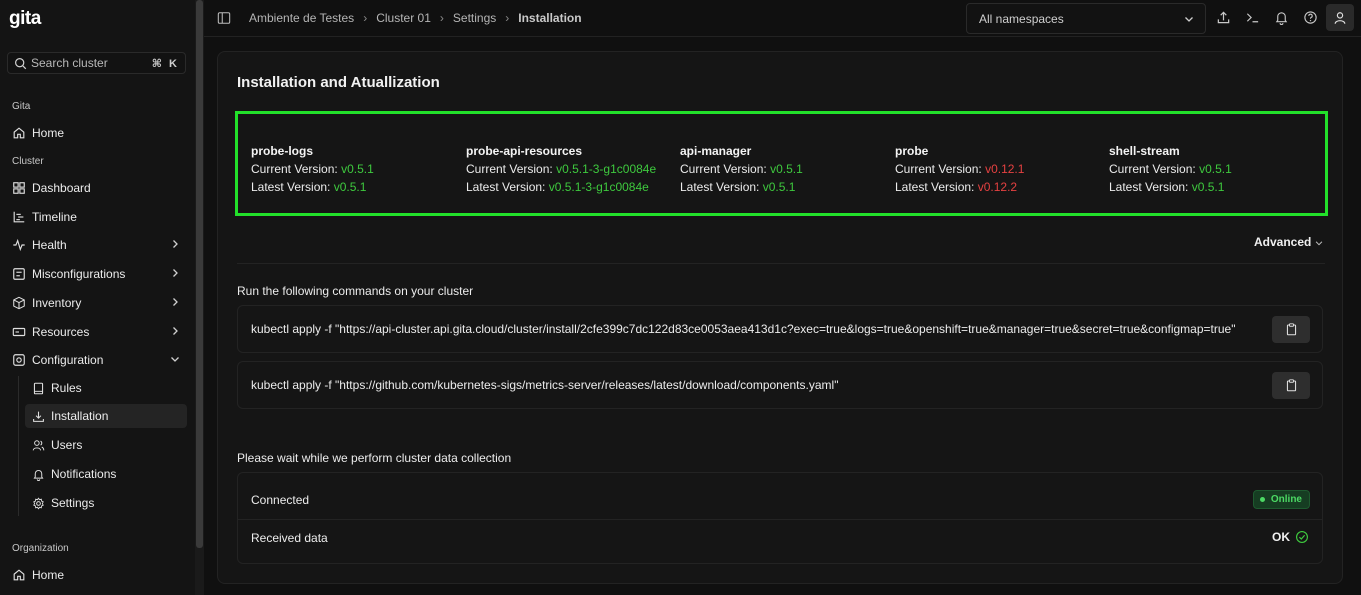  I want to click on received-status-text: OK, so click(1281, 537).